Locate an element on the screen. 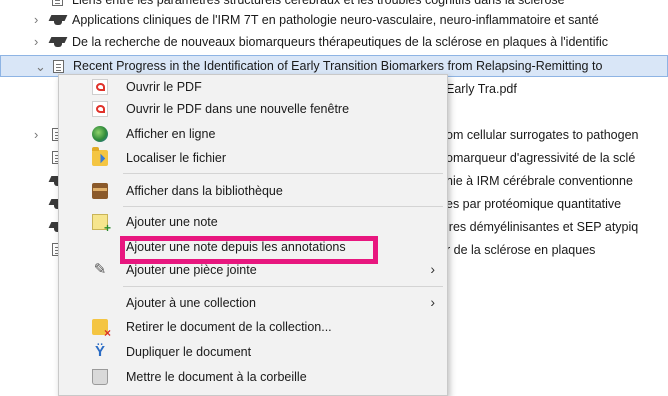  menu-item-add-note-from-annotations: Ajouter une note depuis les annotations is located at coordinates (253, 247).